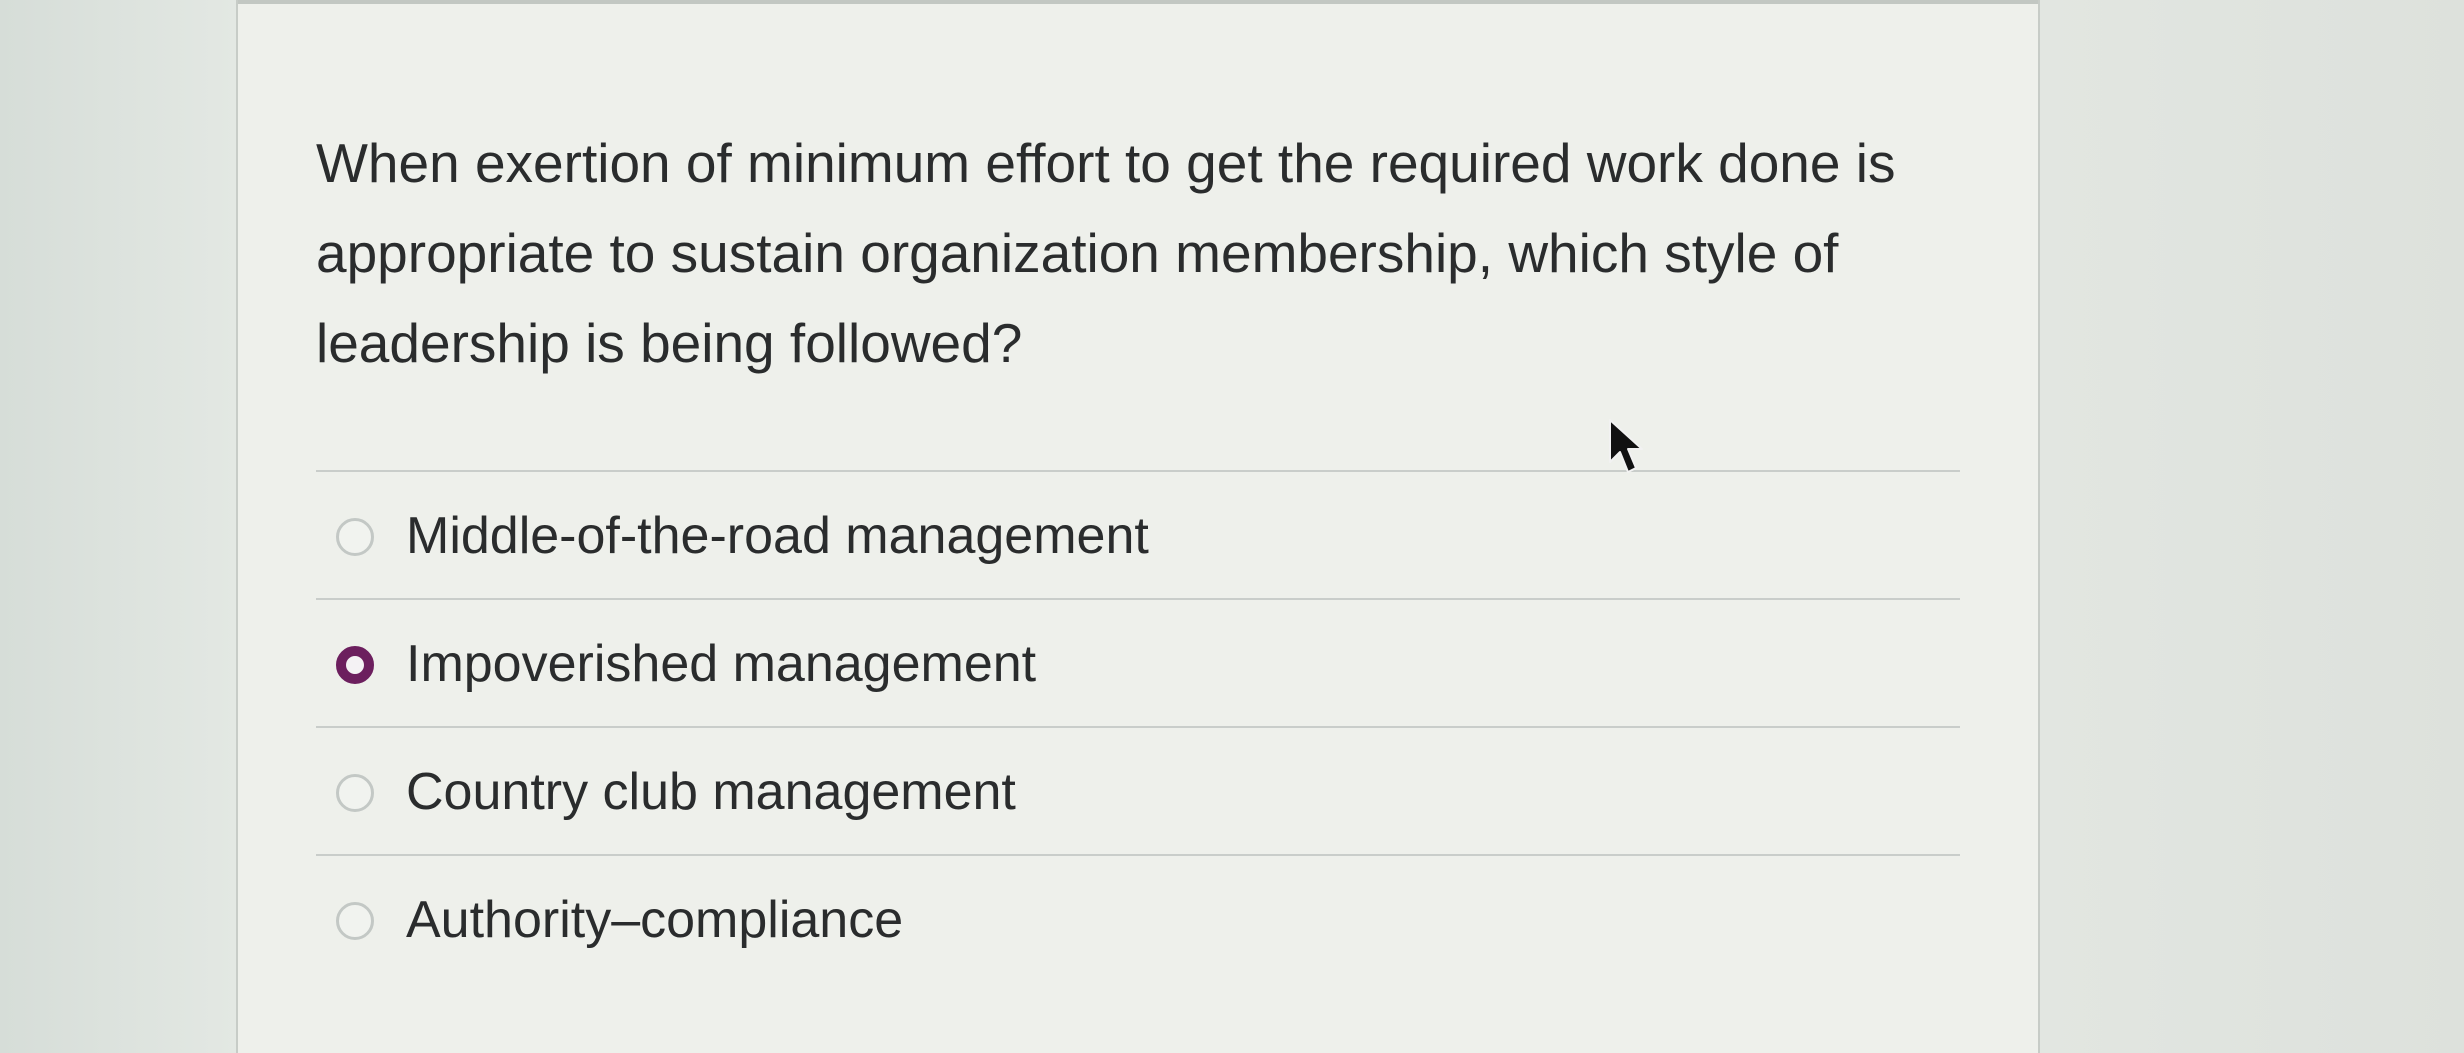 This screenshot has height=1053, width=2464. Describe the element at coordinates (118, 526) in the screenshot. I see `background-left` at that location.